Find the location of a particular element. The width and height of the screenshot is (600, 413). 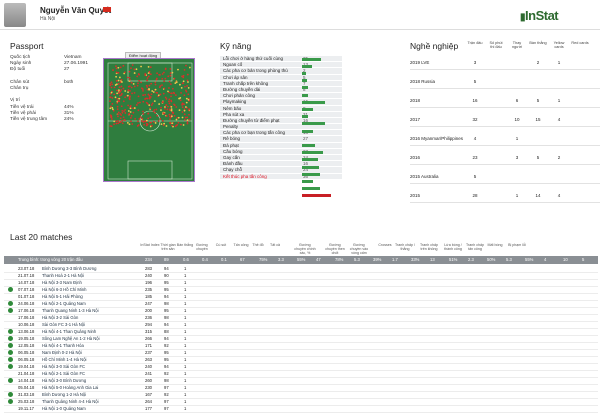

matches-column-header: Đường chuyền chính xác, % is located at coordinates (305, 249).